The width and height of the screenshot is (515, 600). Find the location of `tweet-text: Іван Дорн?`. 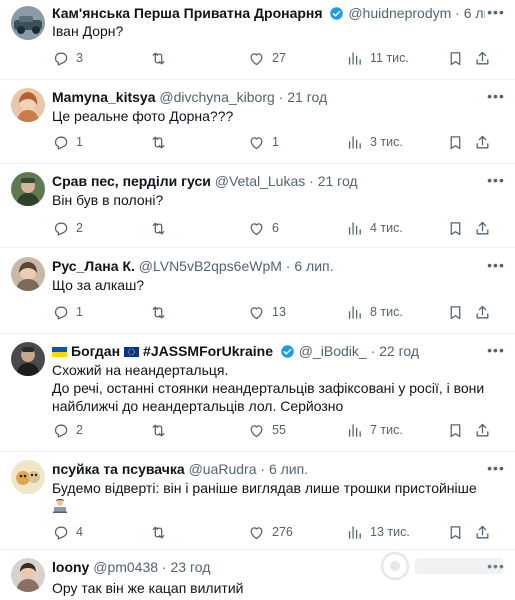

tweet-text: Іван Дорн? is located at coordinates (276, 31).